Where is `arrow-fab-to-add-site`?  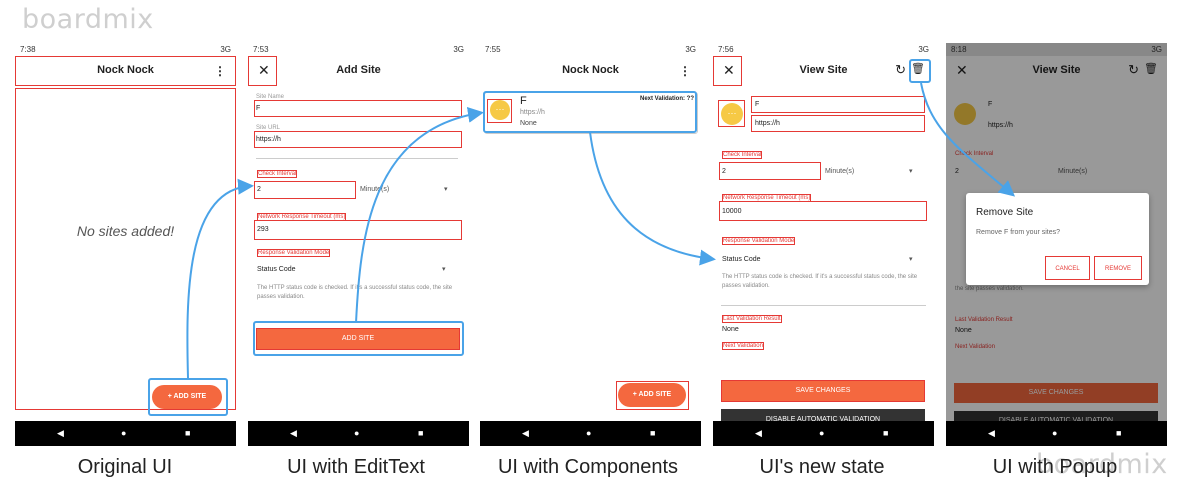
arrow-fab-to-add-site is located at coordinates (220, 278).